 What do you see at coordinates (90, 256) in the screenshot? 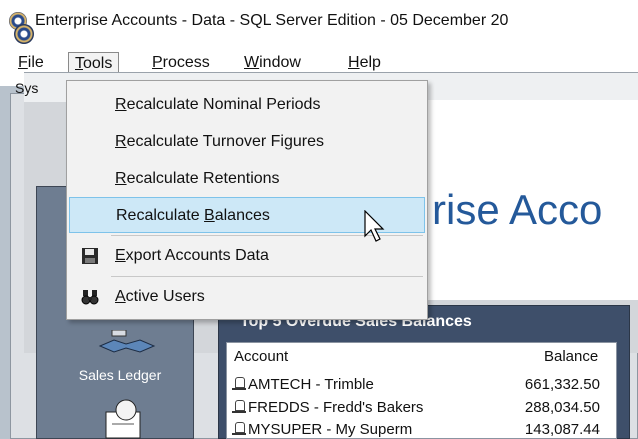
I see `floppy-disk-icon` at bounding box center [90, 256].